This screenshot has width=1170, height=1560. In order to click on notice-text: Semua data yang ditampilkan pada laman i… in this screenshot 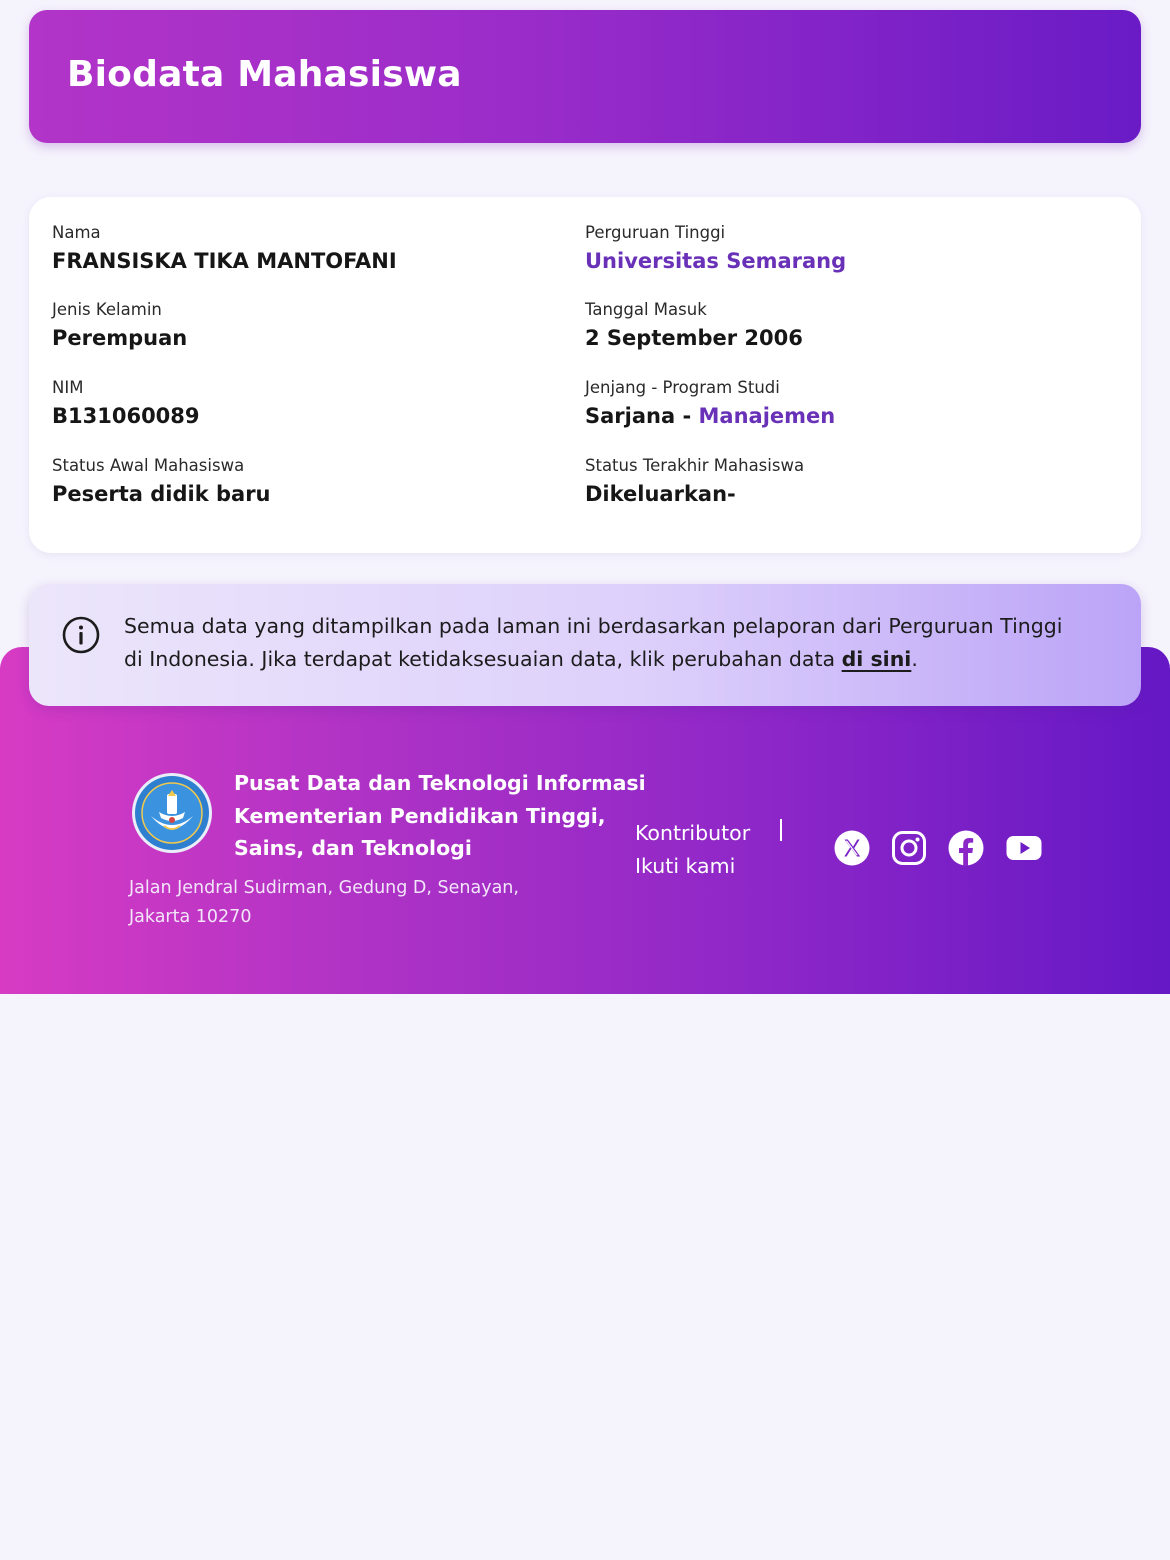, I will do `click(604, 643)`.